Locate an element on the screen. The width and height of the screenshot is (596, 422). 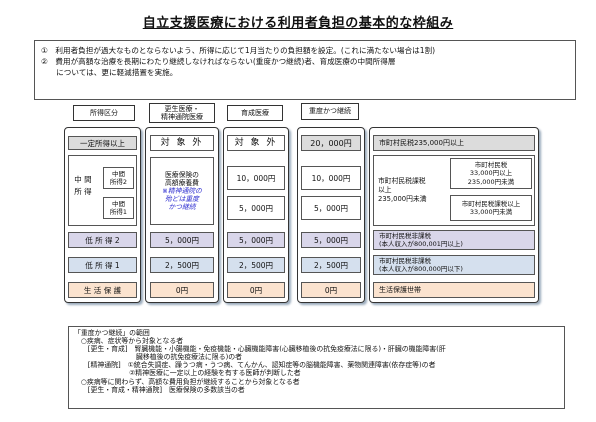
label-tei1: 低 所 得 1 is located at coordinates (102, 265).